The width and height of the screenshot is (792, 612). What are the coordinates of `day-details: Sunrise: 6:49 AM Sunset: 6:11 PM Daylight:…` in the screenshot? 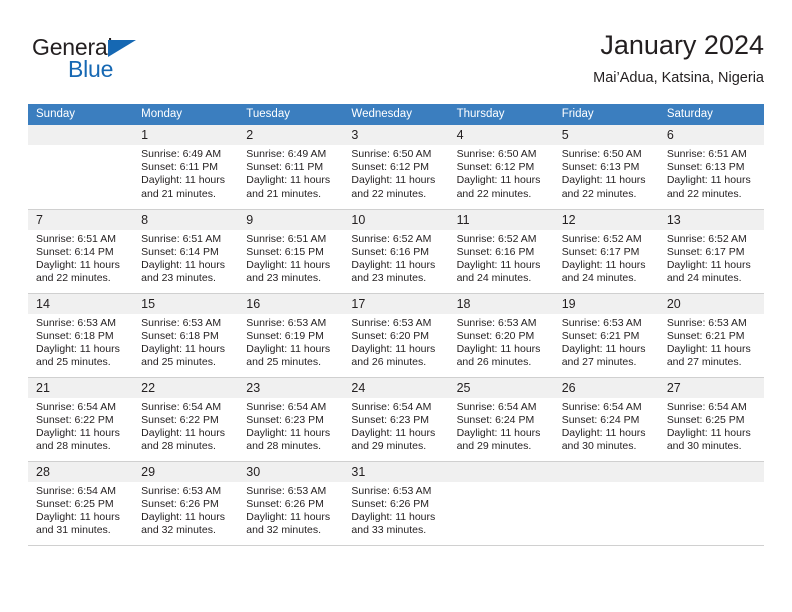 It's located at (185, 173).